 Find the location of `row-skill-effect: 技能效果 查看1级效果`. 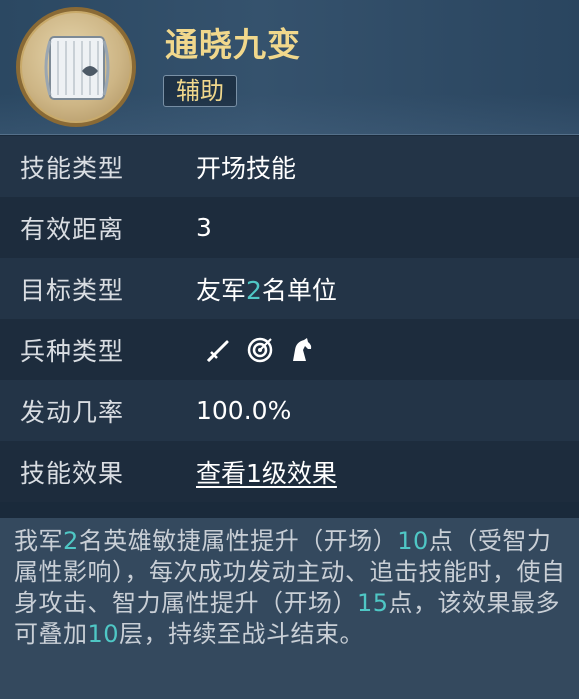

row-skill-effect: 技能效果 查看1级效果 is located at coordinates (289, 471).